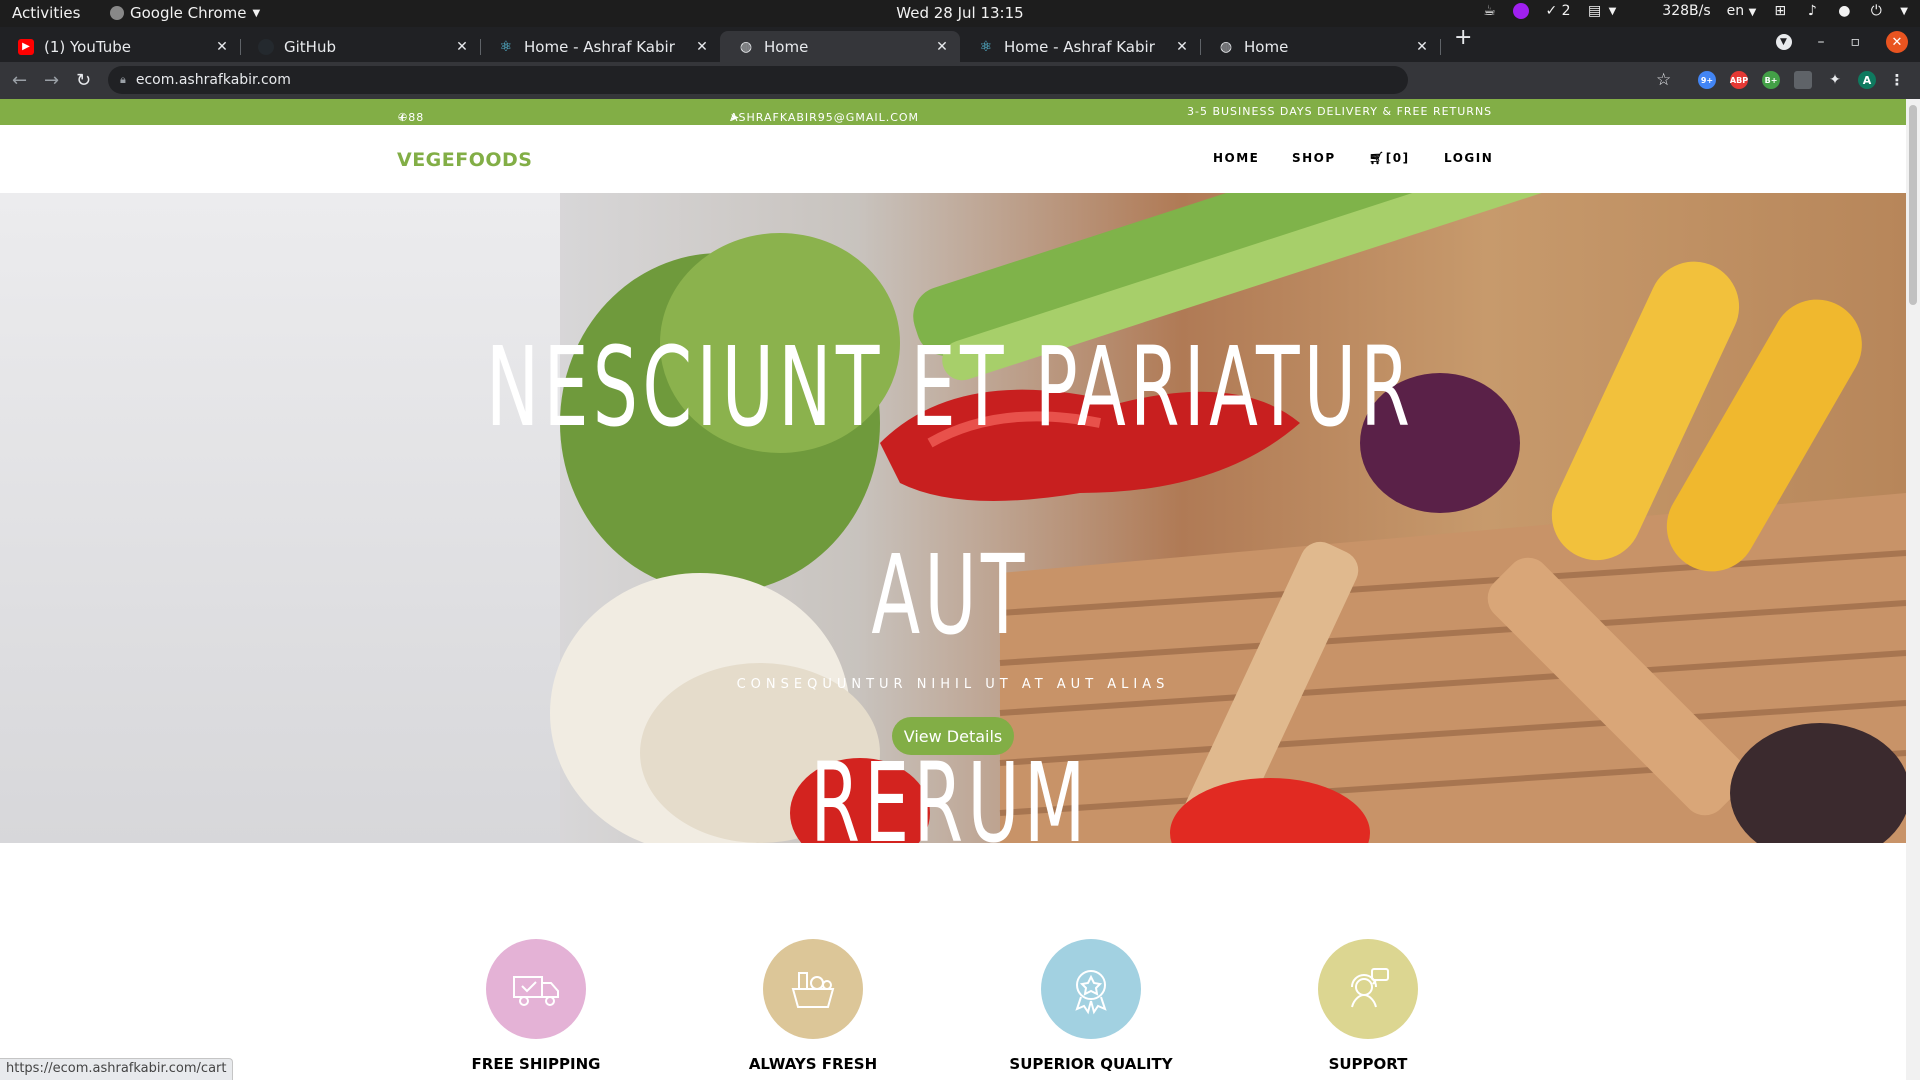  Describe the element at coordinates (1368, 1064) in the screenshot. I see `feature-label: SUPPORT` at that location.